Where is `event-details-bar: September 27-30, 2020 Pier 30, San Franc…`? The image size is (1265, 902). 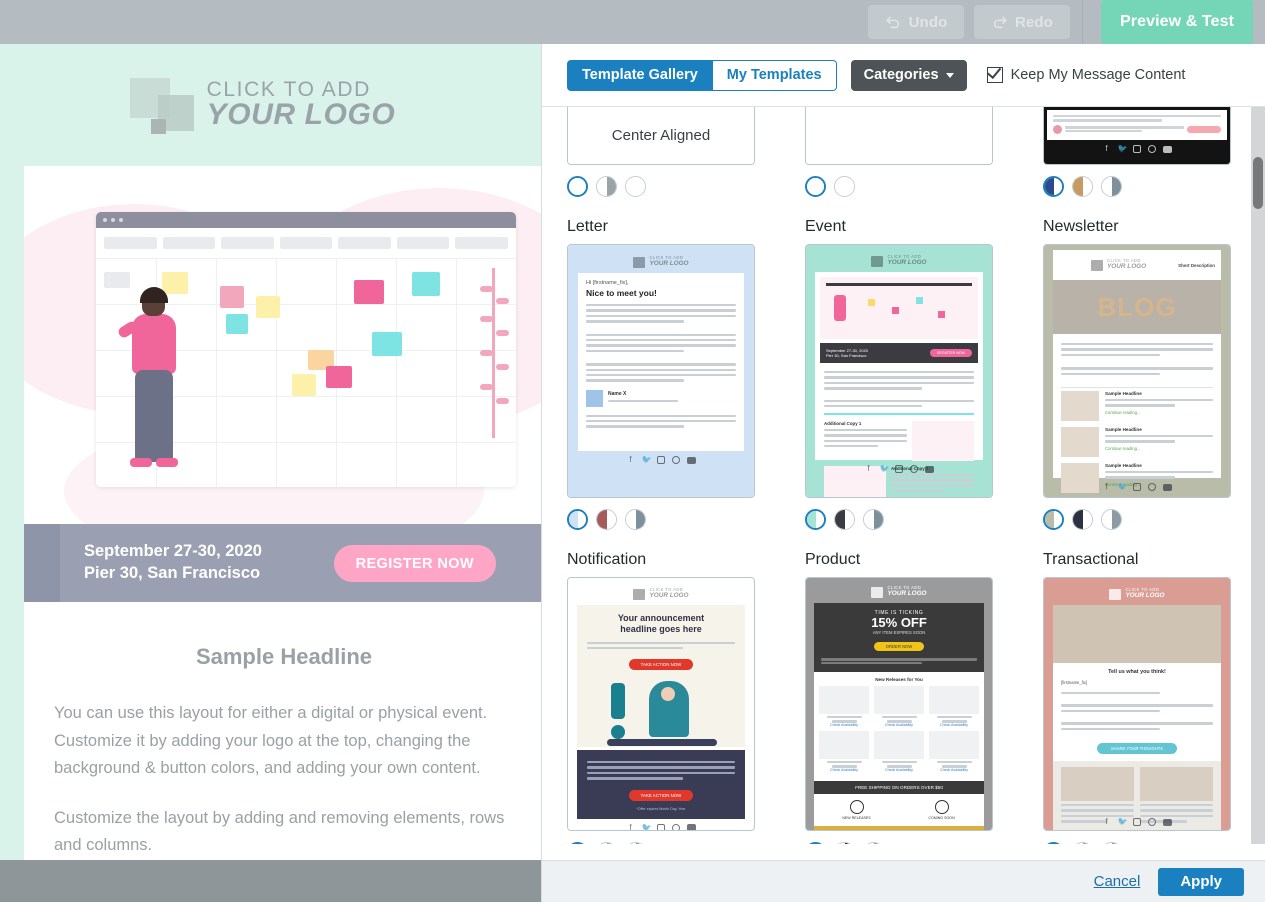 event-details-bar: September 27-30, 2020 Pier 30, San Franc… is located at coordinates (282, 563).